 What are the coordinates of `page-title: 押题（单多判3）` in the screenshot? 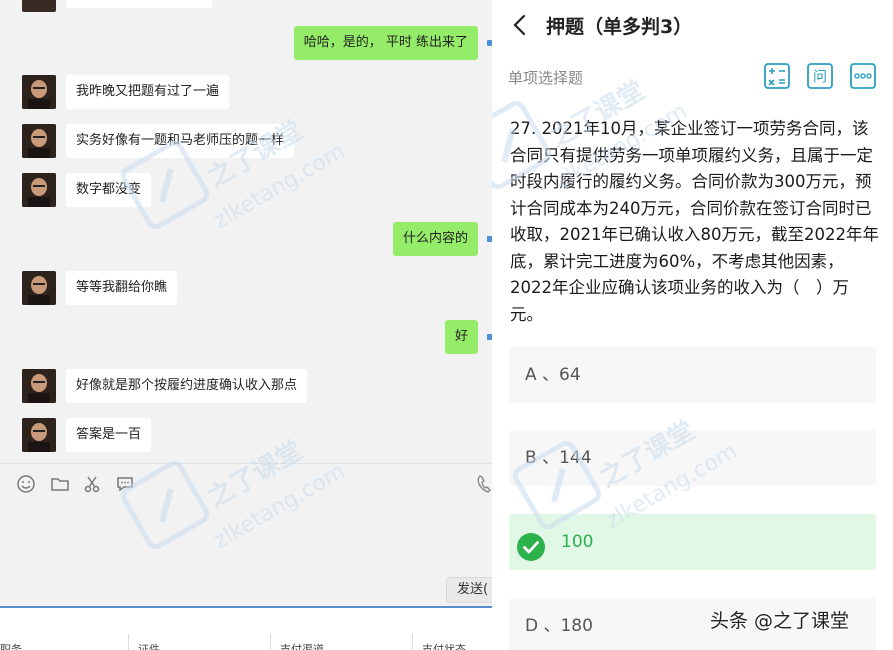 It's located at (619, 27).